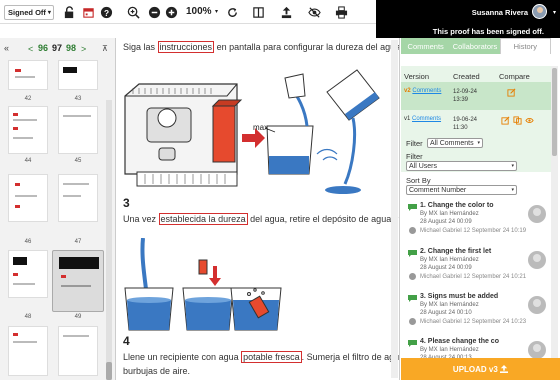 This screenshot has height=380, width=560. Describe the element at coordinates (6, 48) in the screenshot. I see `collapse-icon: «` at that location.